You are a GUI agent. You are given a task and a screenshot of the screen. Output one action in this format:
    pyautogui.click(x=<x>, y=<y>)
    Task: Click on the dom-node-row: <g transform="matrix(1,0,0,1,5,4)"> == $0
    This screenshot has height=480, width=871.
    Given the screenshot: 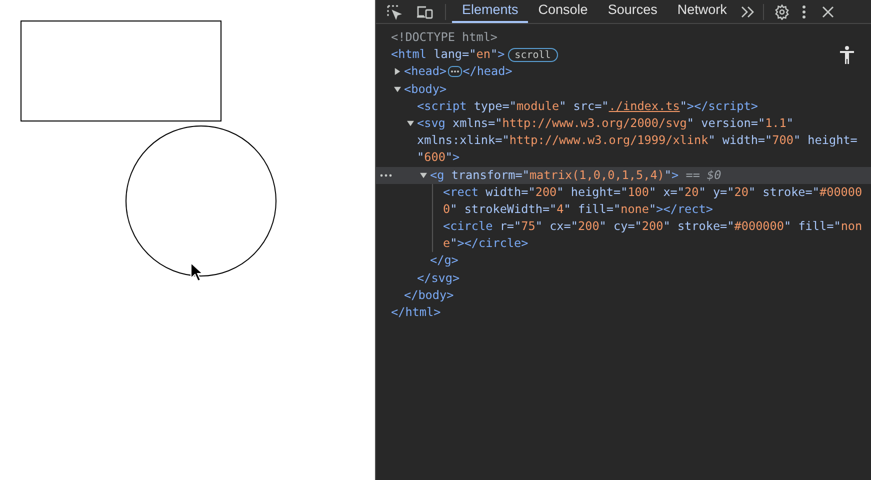 What is the action you would take?
    pyautogui.click(x=623, y=175)
    